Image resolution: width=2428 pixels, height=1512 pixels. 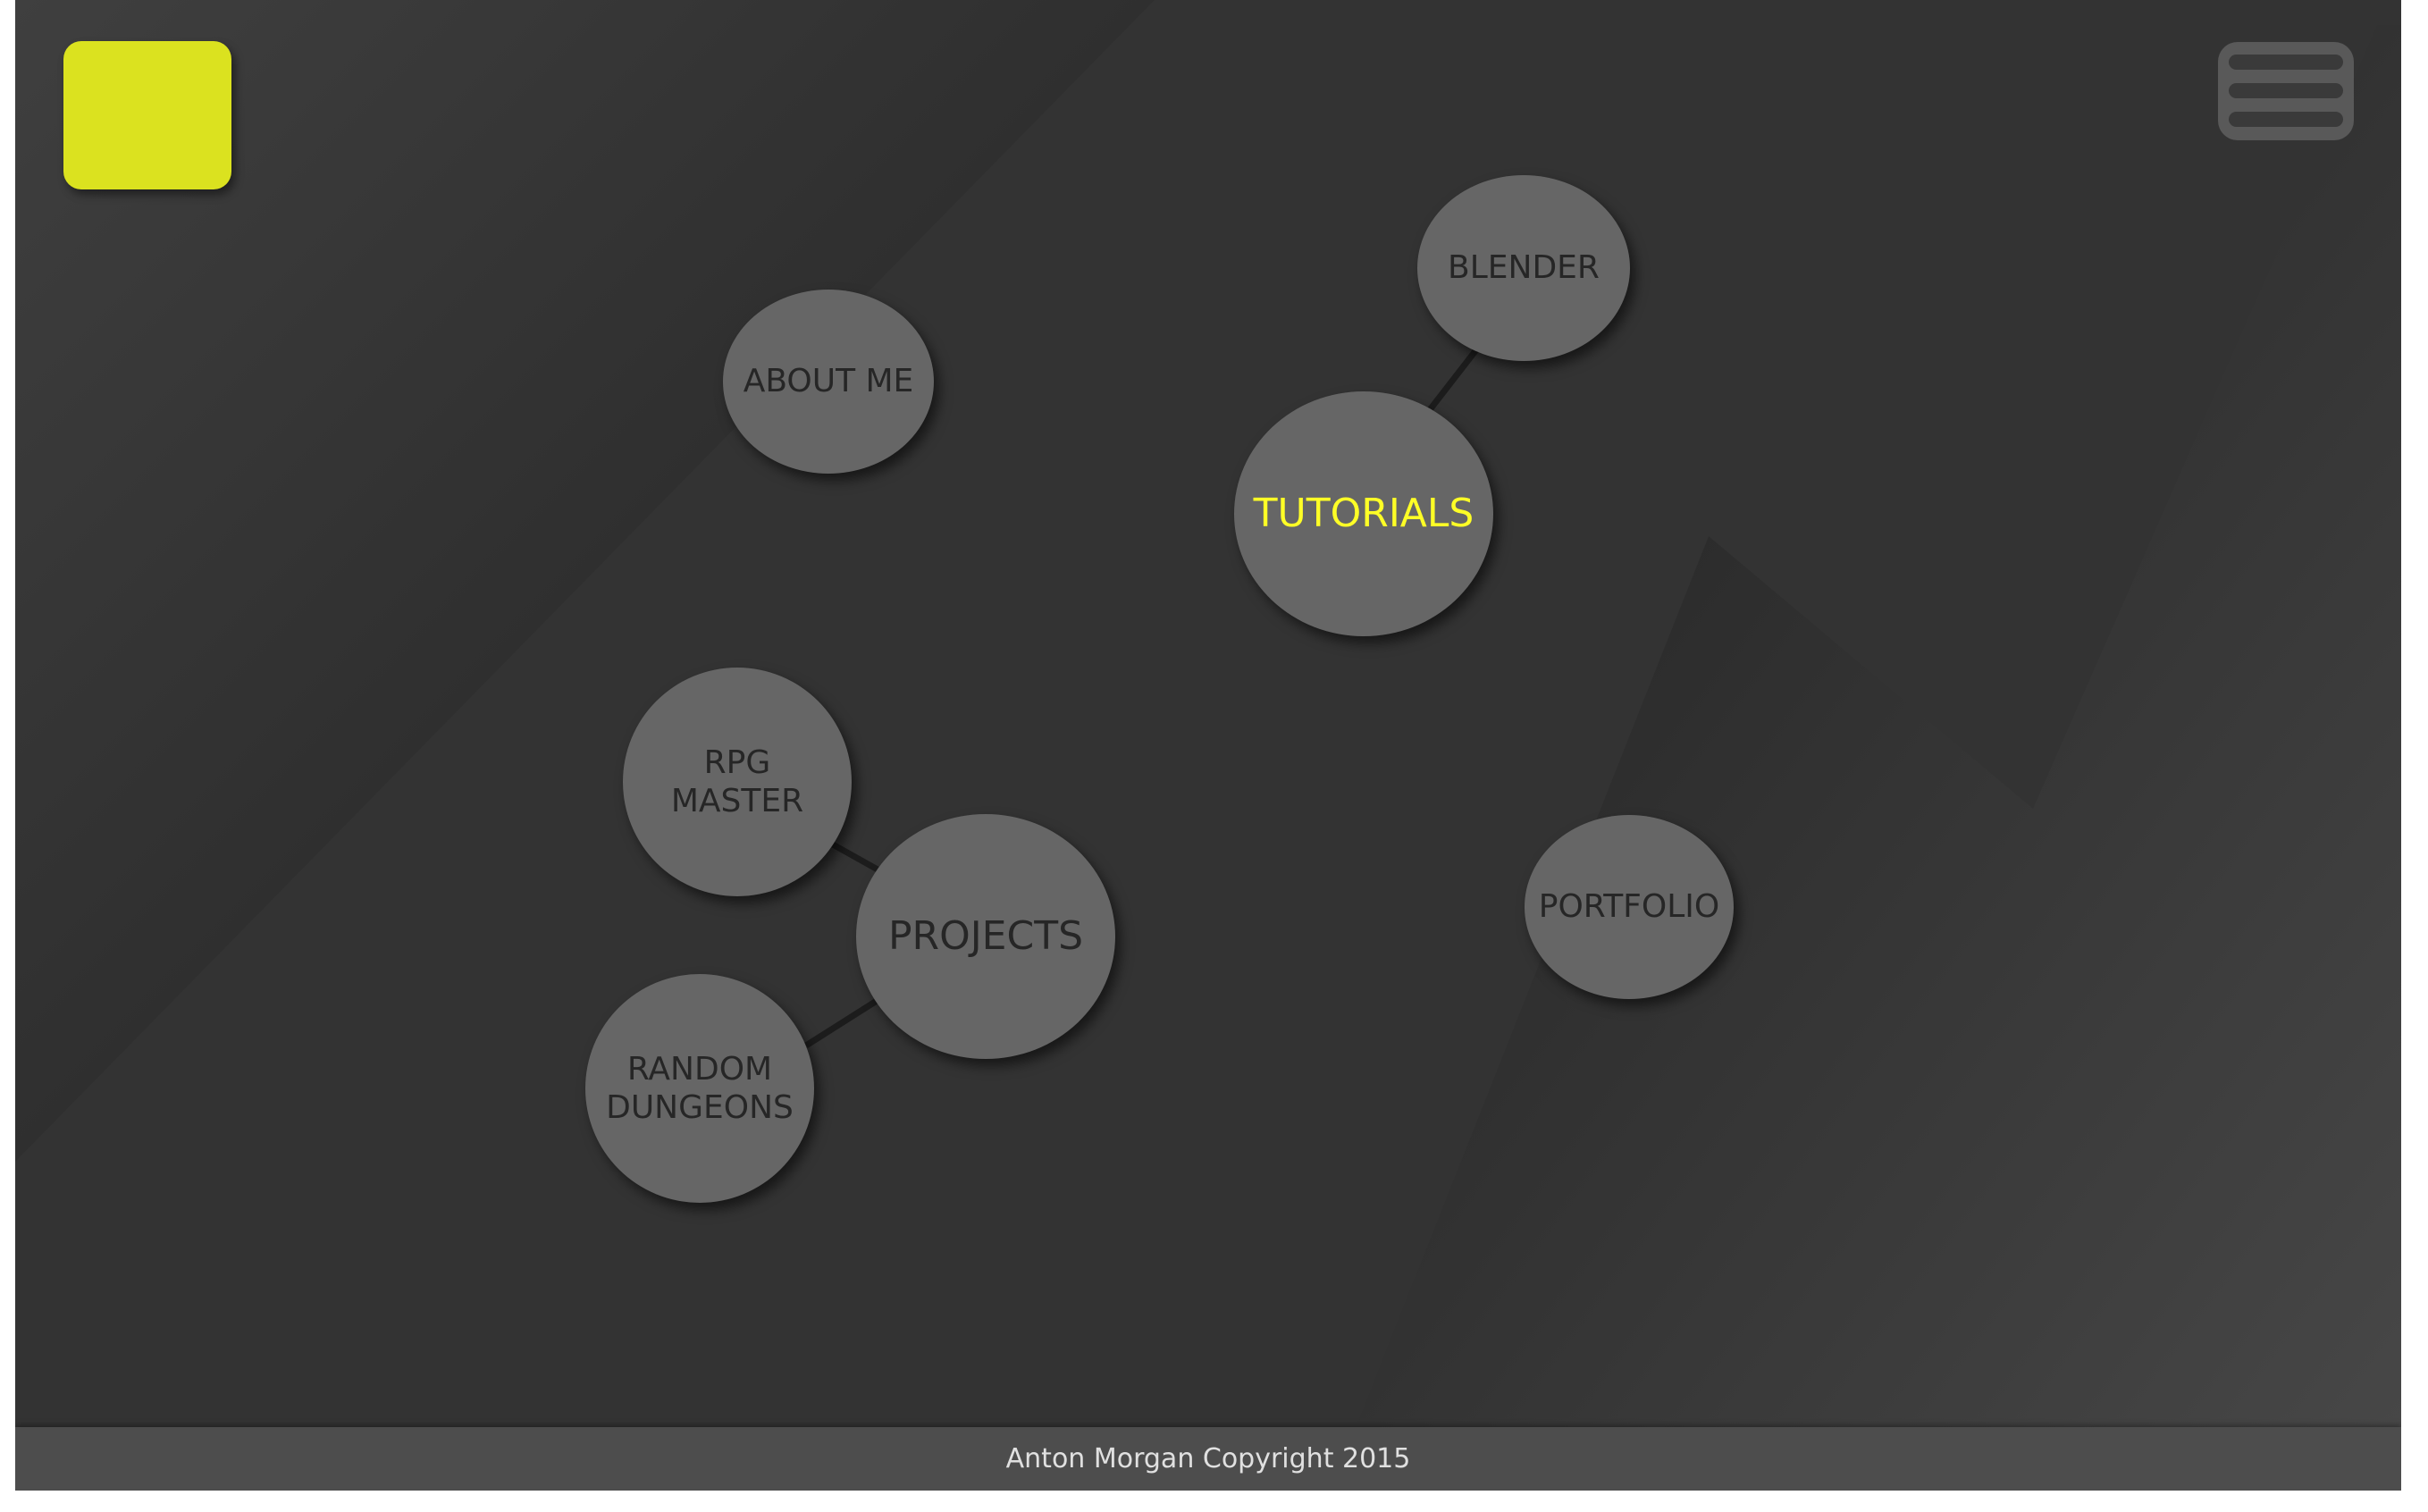 I want to click on nav-node-label: RPG MASTER, so click(x=737, y=781).